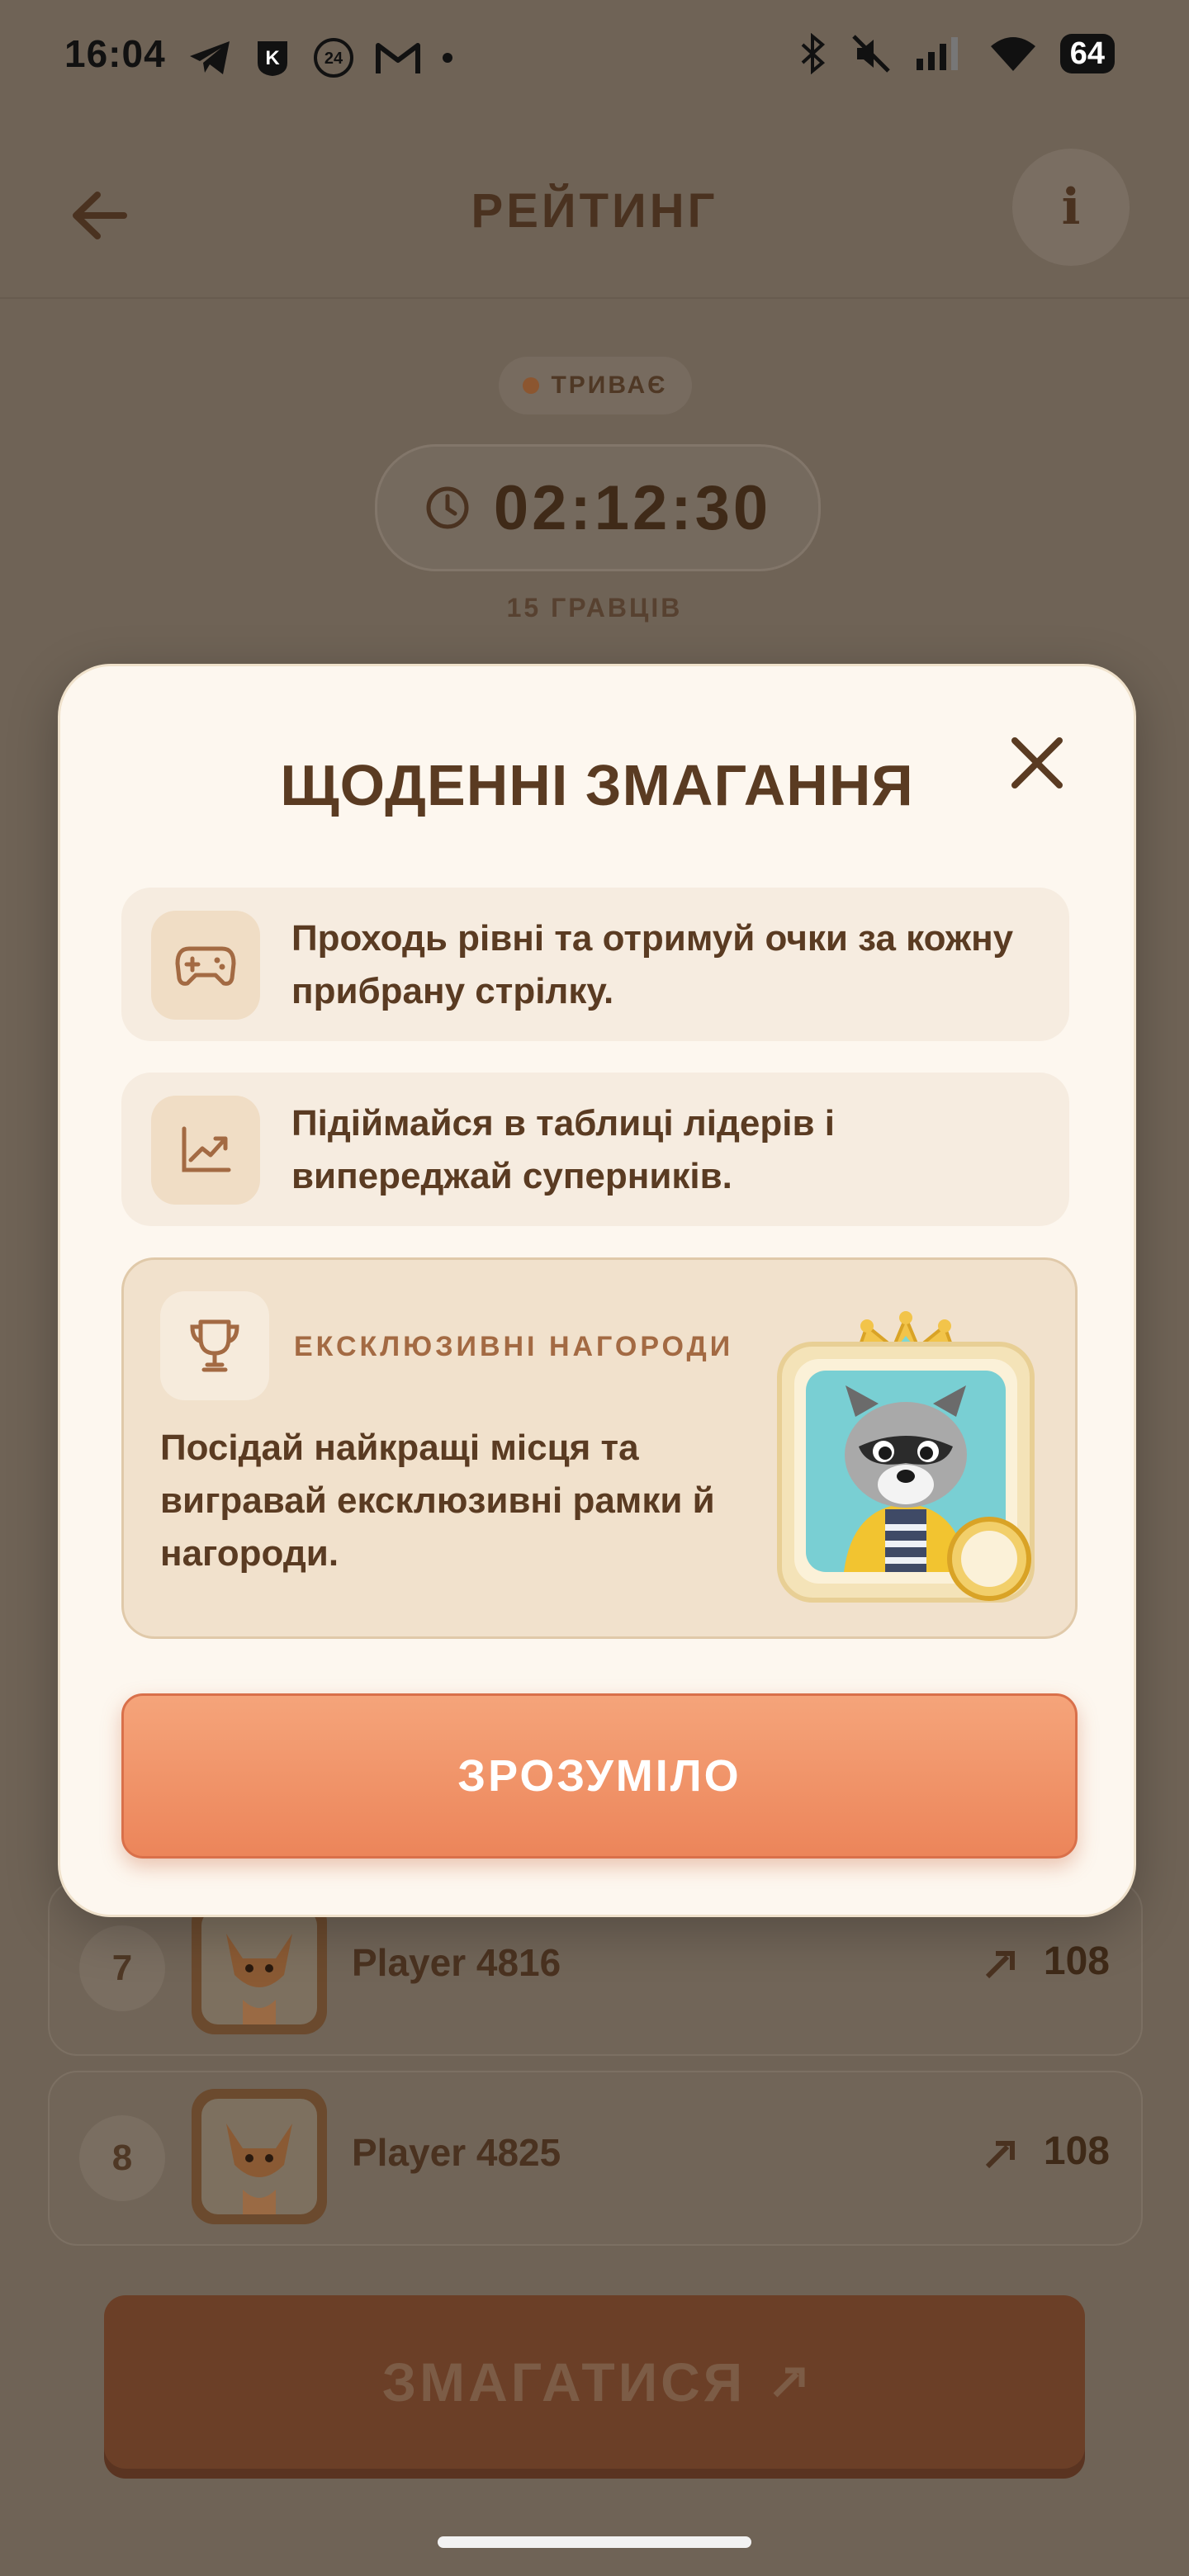 The width and height of the screenshot is (1189, 2576). What do you see at coordinates (1037, 763) in the screenshot?
I see `close-icon` at bounding box center [1037, 763].